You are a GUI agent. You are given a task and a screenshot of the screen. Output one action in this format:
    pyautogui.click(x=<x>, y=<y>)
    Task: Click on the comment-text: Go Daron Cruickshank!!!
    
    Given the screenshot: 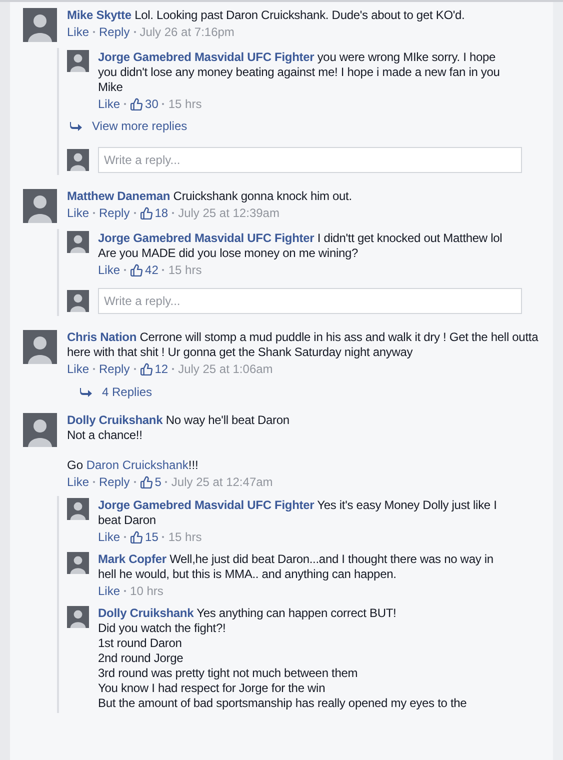 What is the action you would take?
    pyautogui.click(x=133, y=465)
    